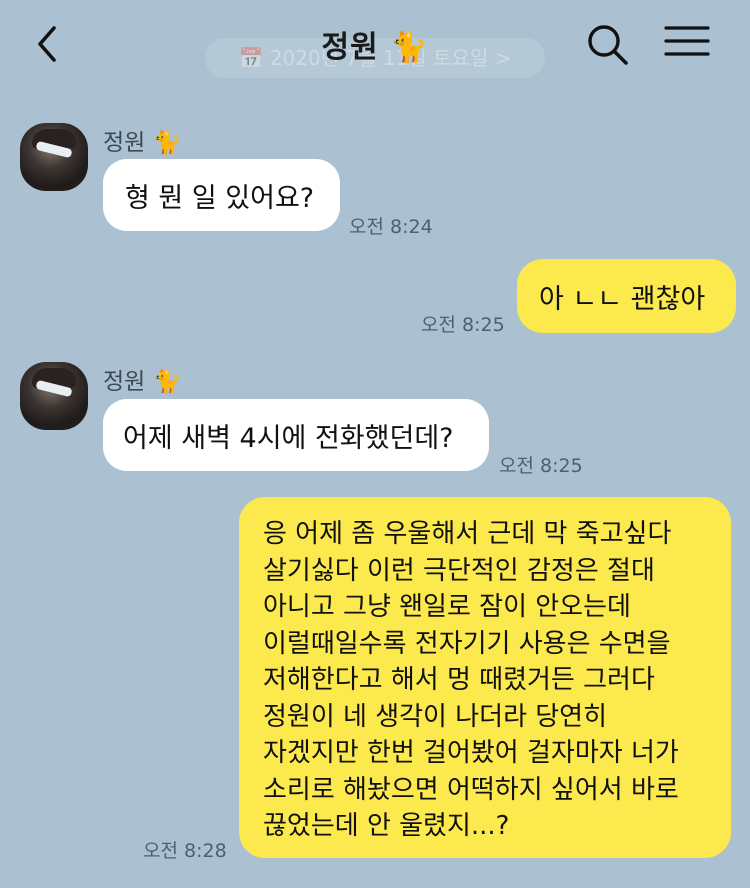 The width and height of the screenshot is (750, 888). I want to click on chat-header: 📅 2020년 7월 11일 토요일 > 정원 🐈, so click(375, 46).